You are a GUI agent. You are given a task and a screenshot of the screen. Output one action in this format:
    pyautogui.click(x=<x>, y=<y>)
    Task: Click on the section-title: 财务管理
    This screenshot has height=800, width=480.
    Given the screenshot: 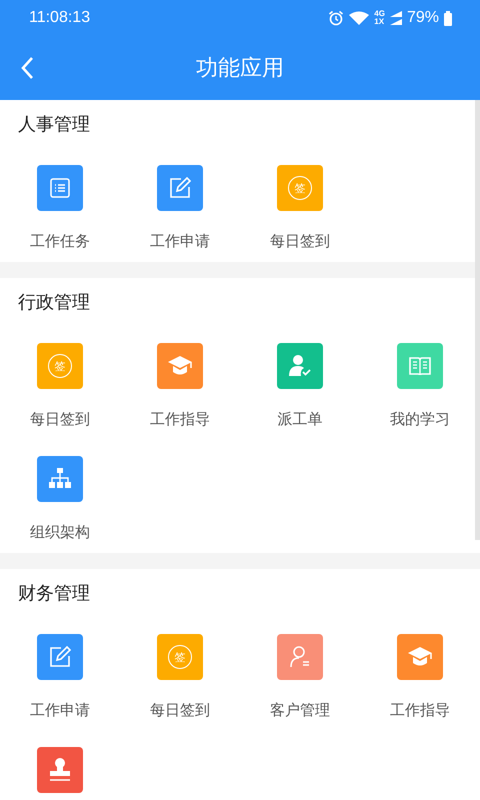 What is the action you would take?
    pyautogui.click(x=54, y=594)
    